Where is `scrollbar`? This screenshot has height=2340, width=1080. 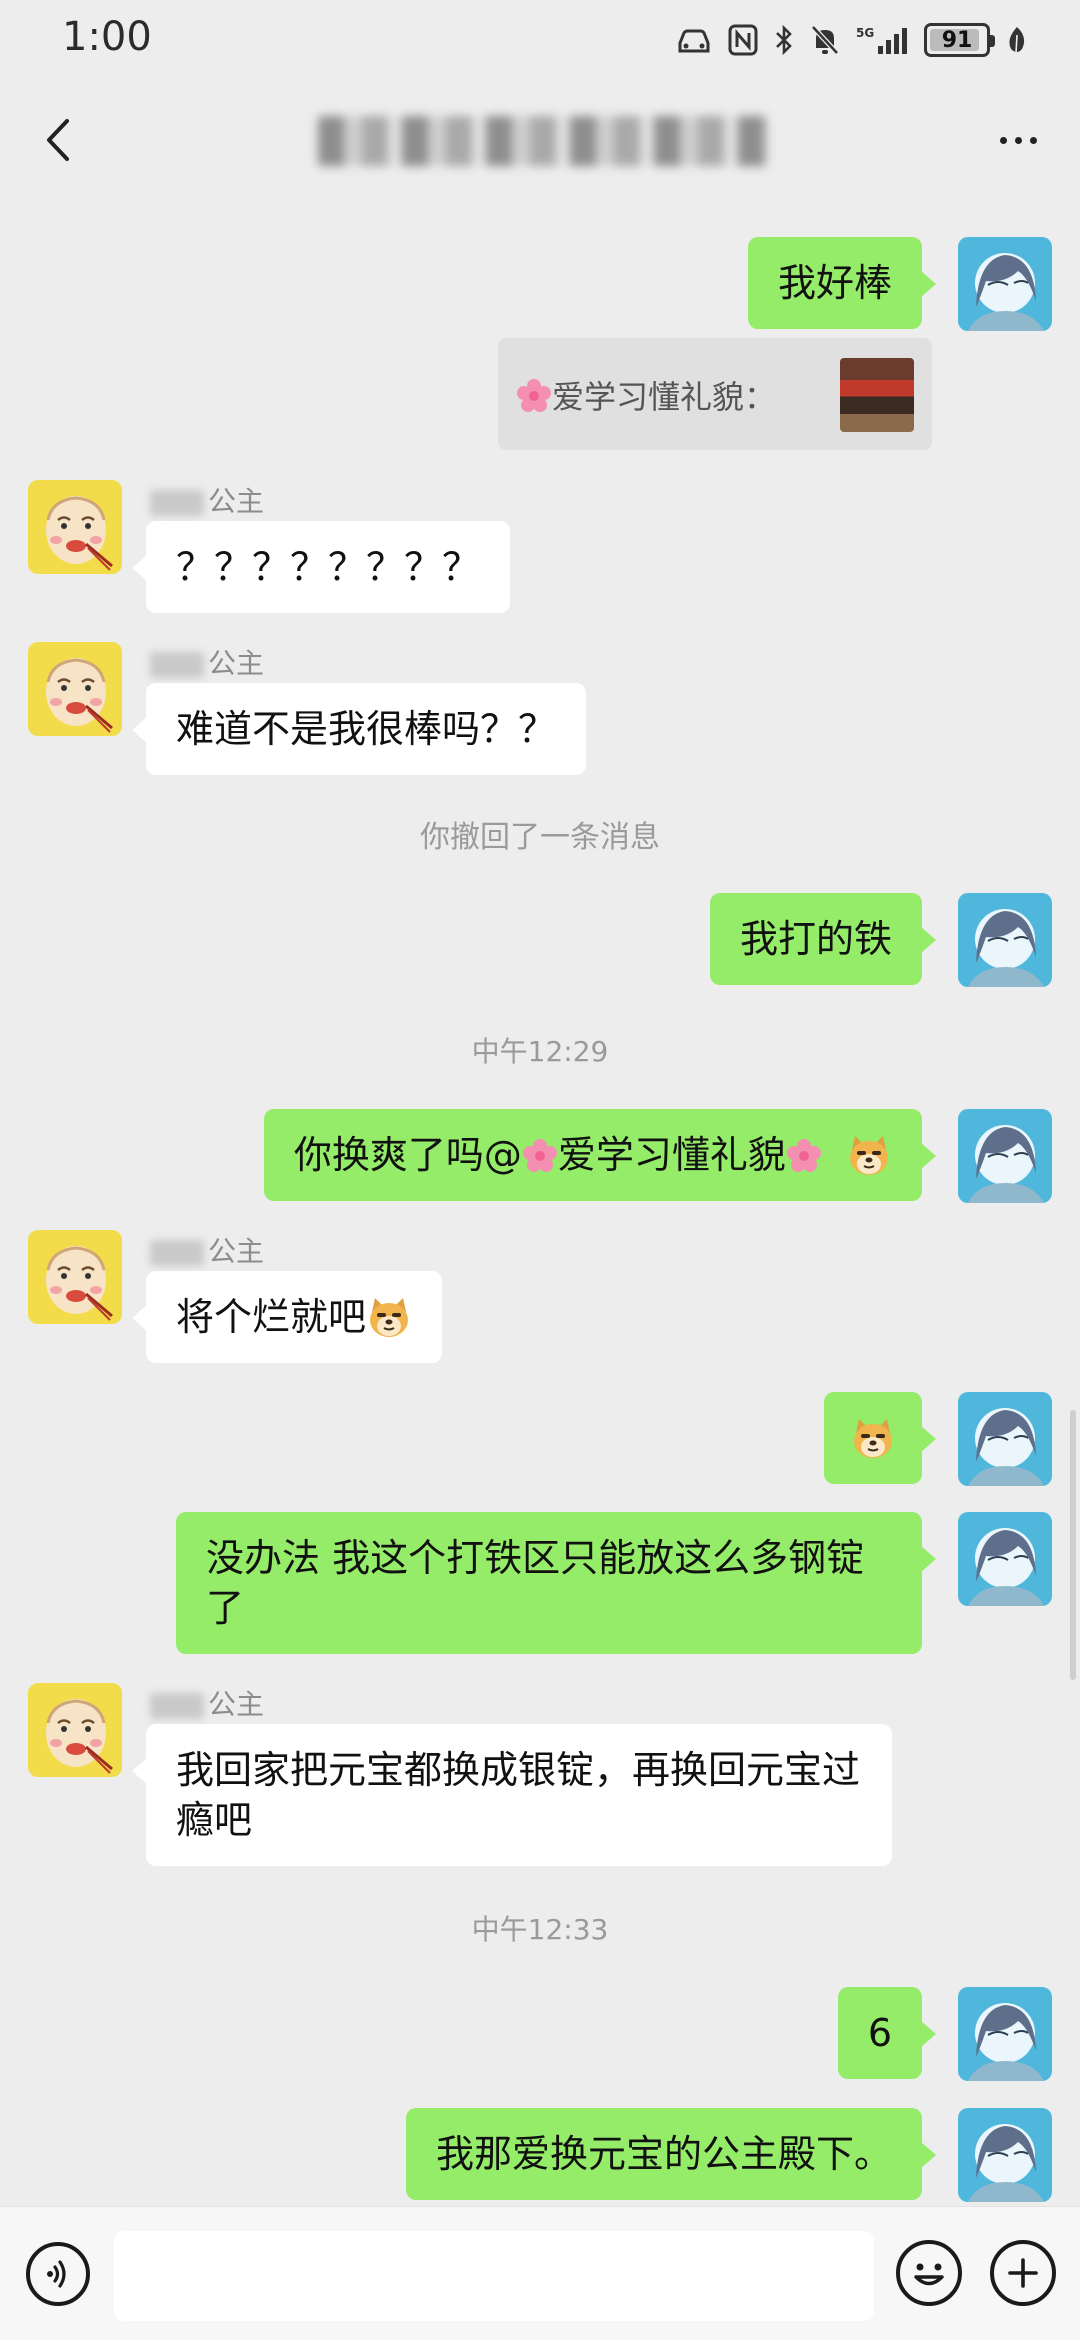
scrollbar is located at coordinates (1073, 1545).